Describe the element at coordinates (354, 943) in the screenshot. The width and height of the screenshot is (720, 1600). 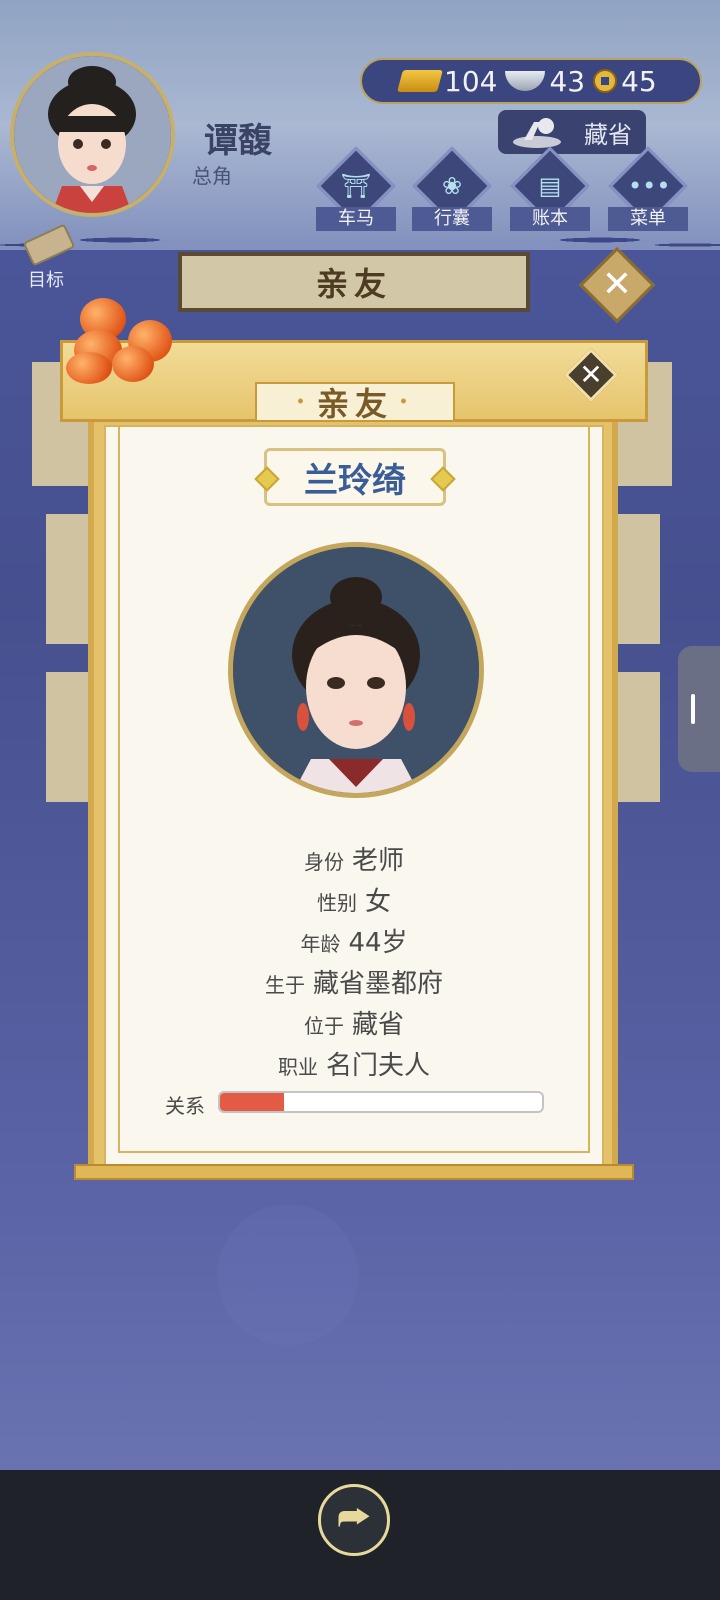
I see `info-row-age: 年龄 44岁` at that location.